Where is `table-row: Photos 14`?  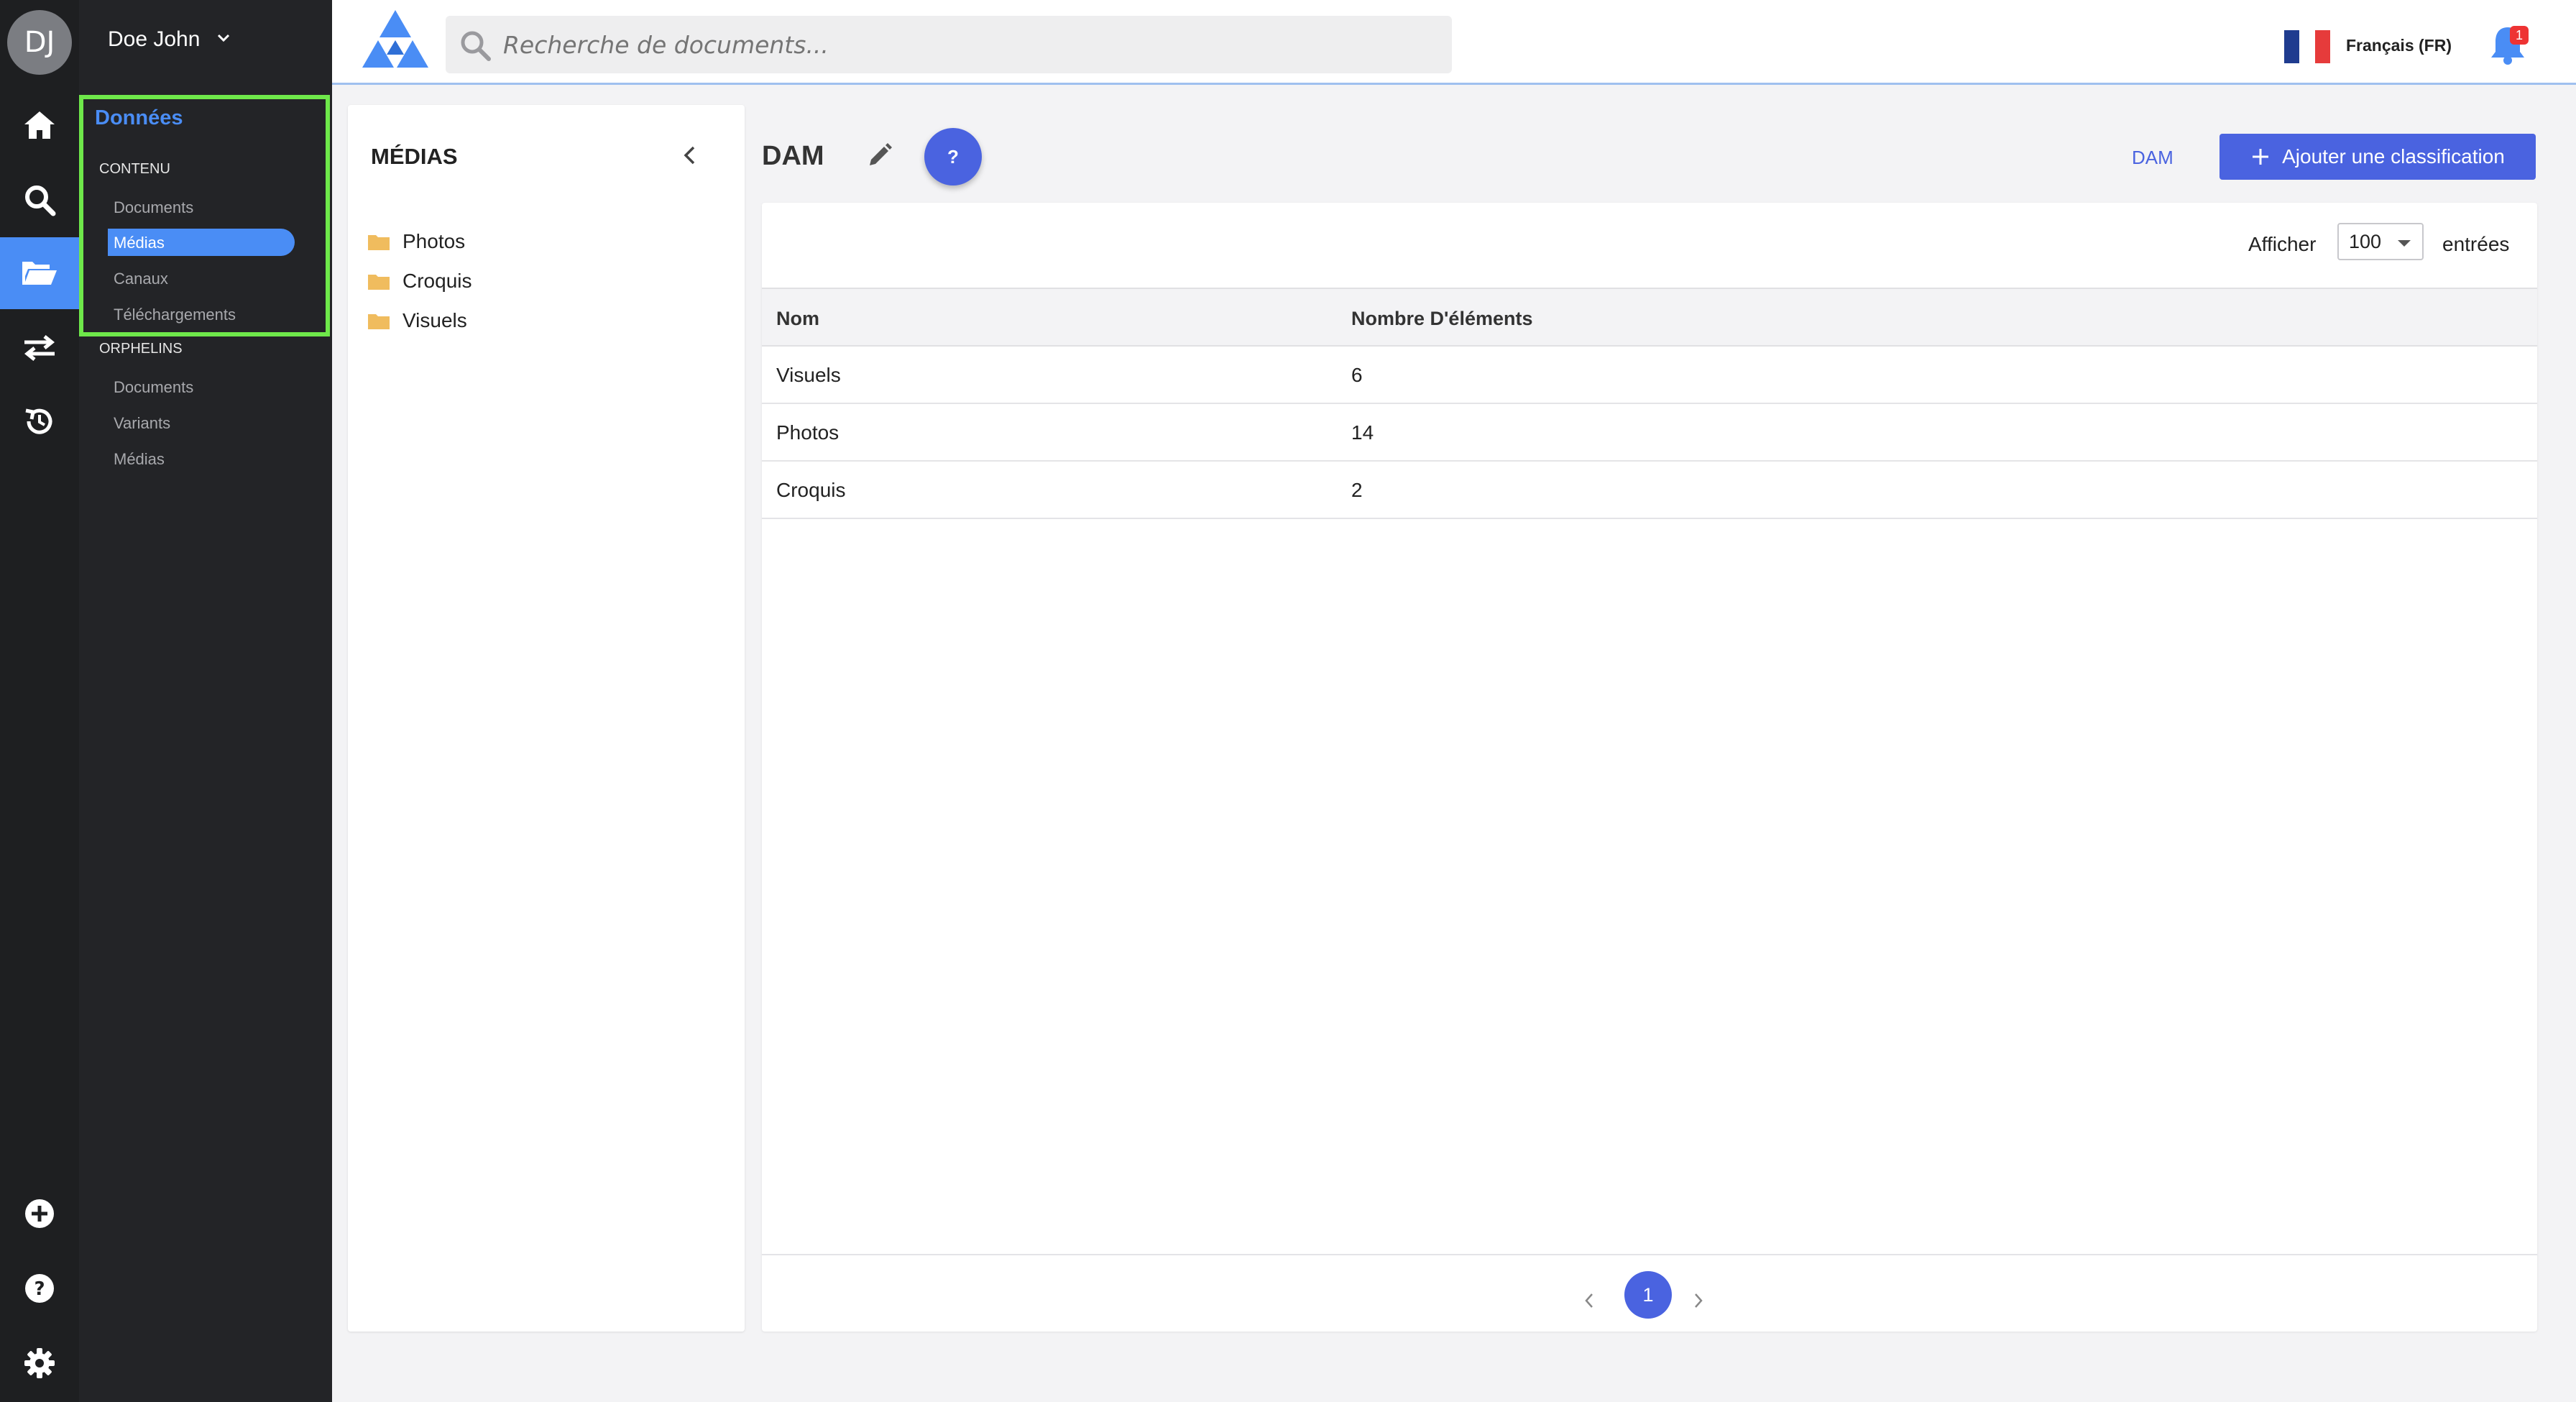
table-row: Photos 14 is located at coordinates (1649, 433).